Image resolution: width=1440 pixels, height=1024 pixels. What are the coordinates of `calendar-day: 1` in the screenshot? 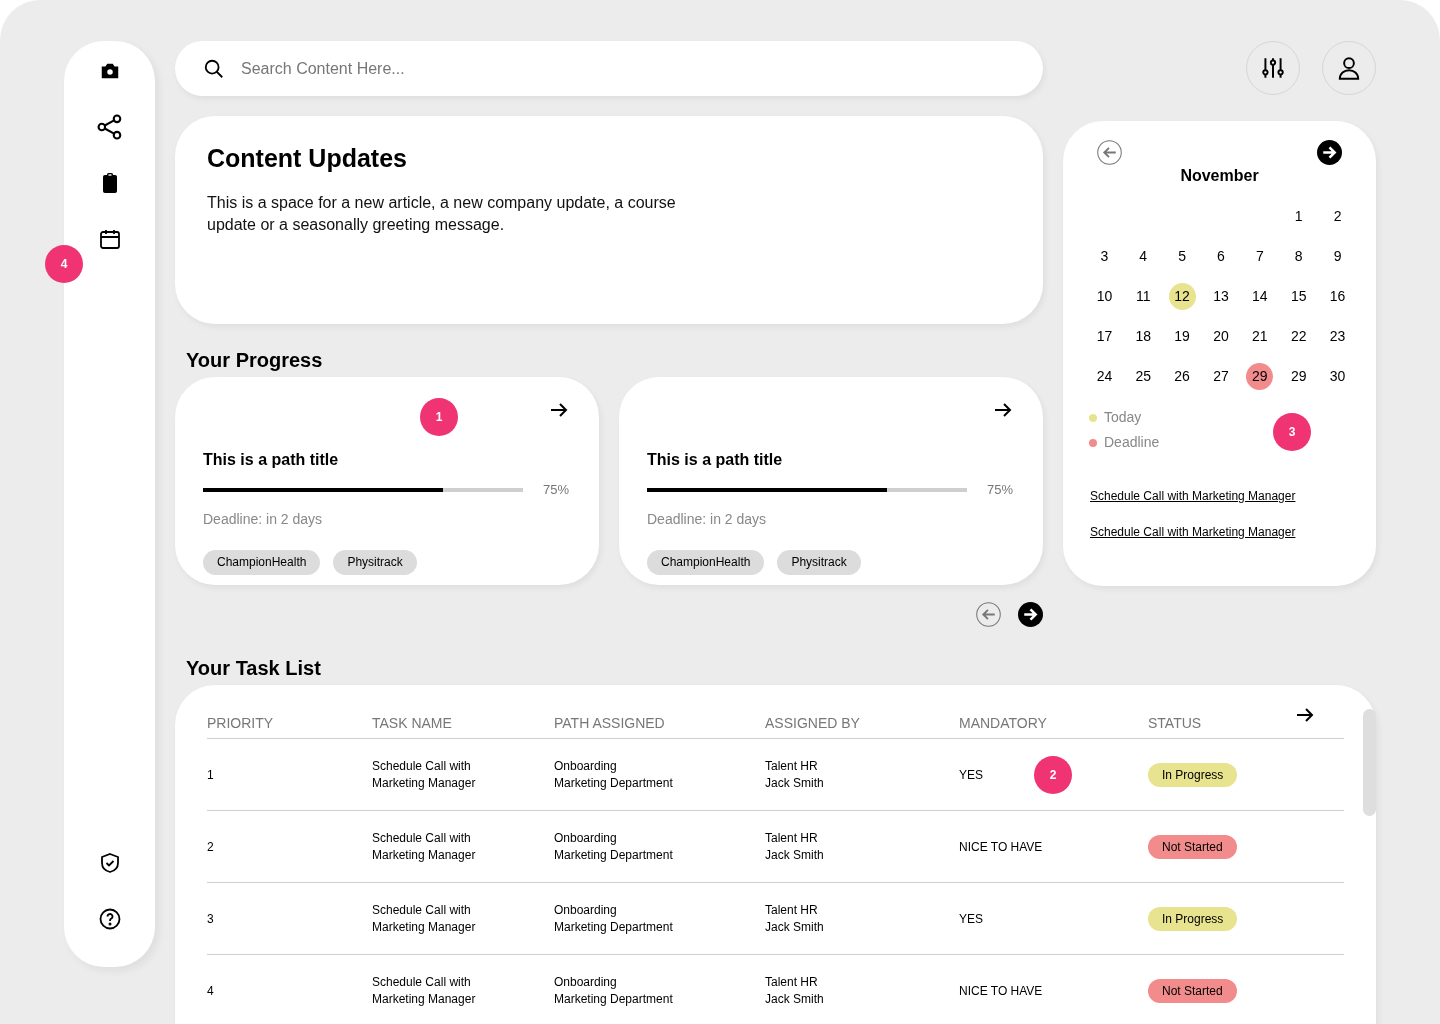 It's located at (1299, 216).